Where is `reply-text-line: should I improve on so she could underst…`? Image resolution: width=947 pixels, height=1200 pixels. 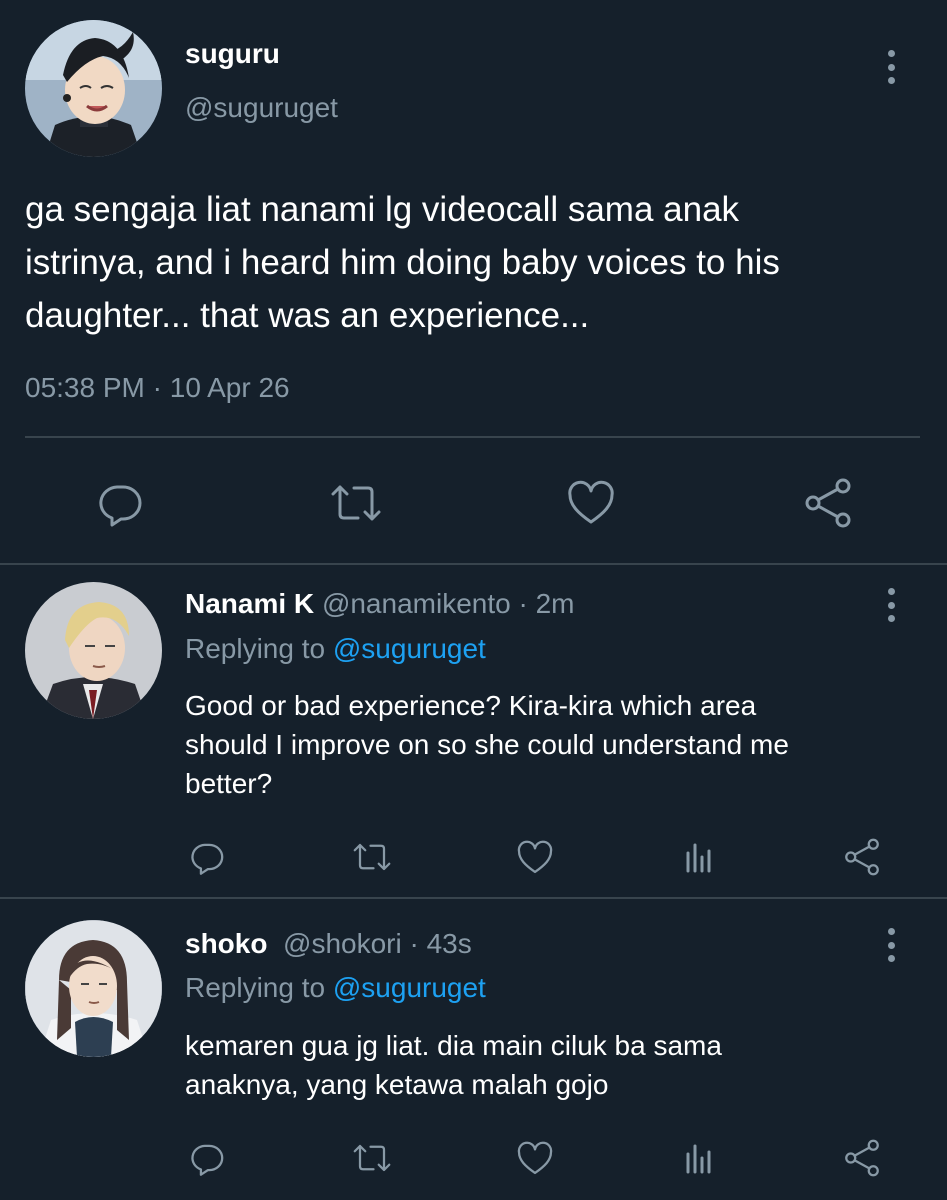 reply-text-line: should I improve on so she could underst… is located at coordinates (487, 744).